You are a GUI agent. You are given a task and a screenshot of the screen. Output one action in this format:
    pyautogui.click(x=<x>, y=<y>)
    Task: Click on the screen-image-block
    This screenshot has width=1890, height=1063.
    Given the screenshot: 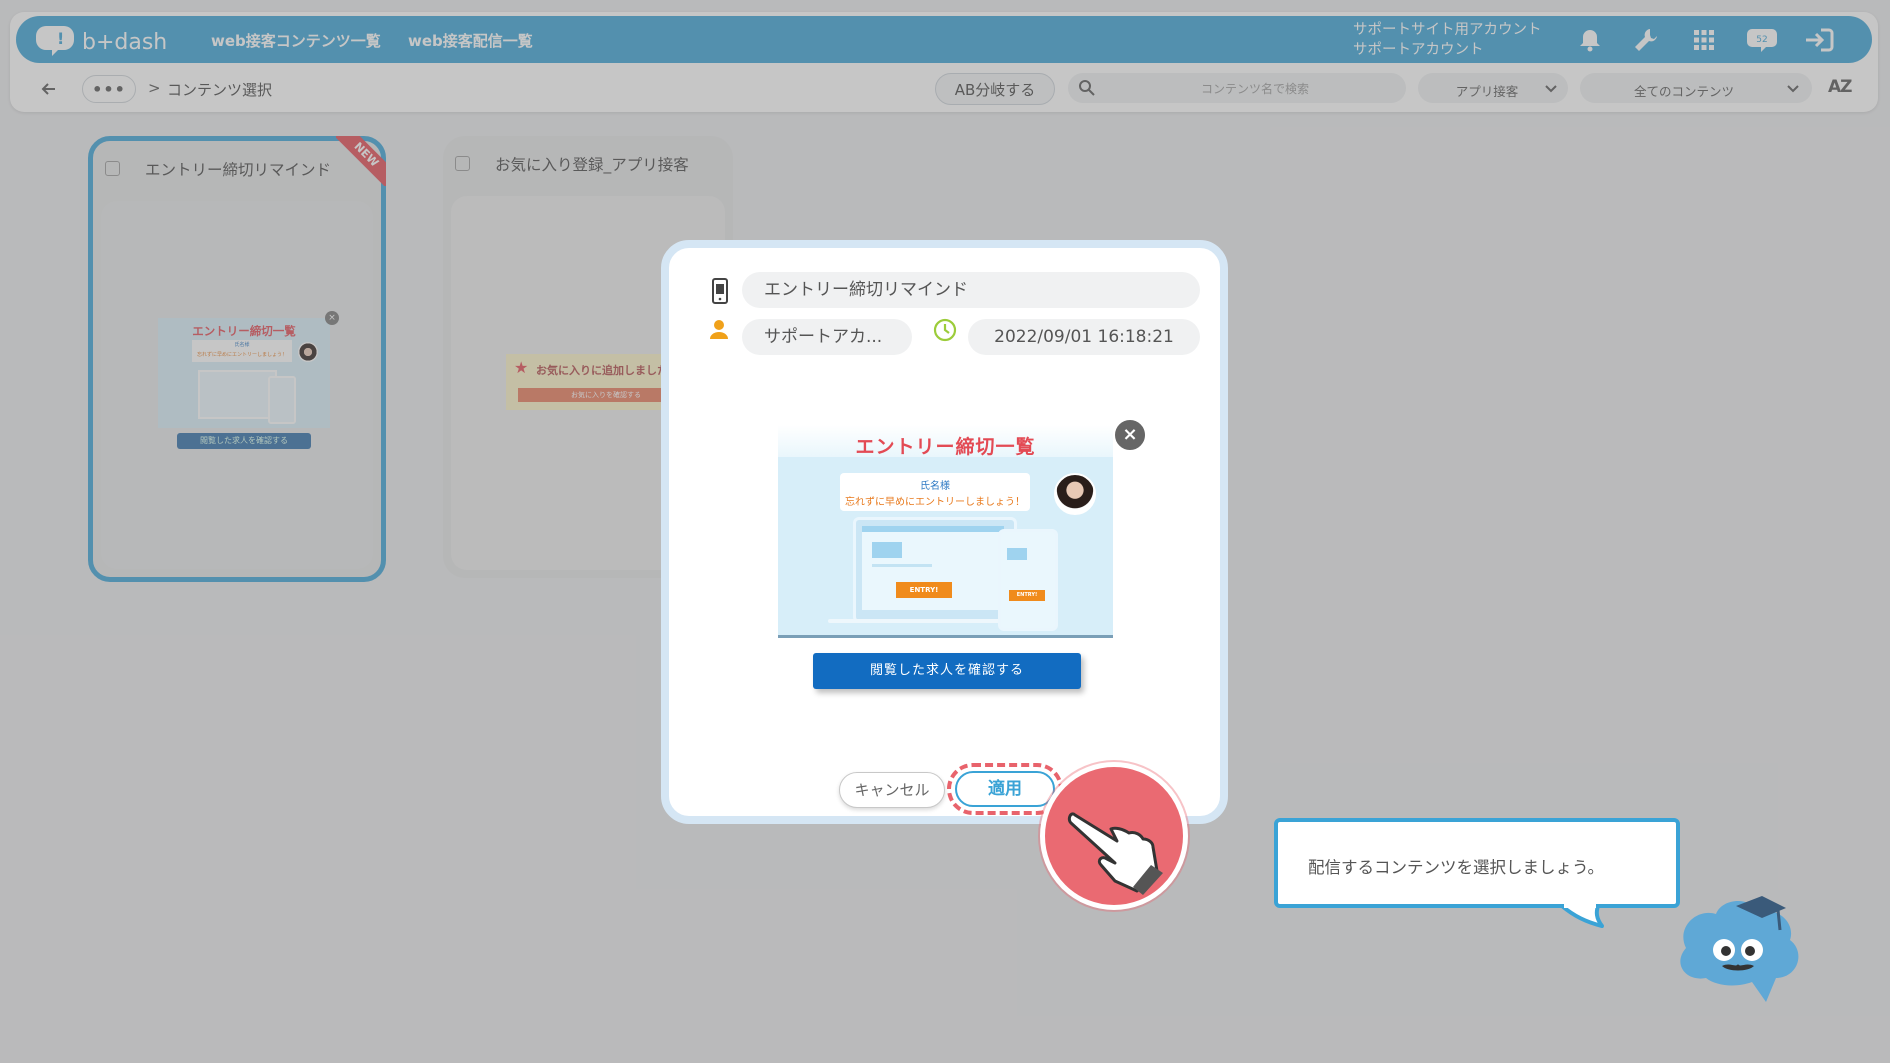 What is the action you would take?
    pyautogui.click(x=887, y=550)
    